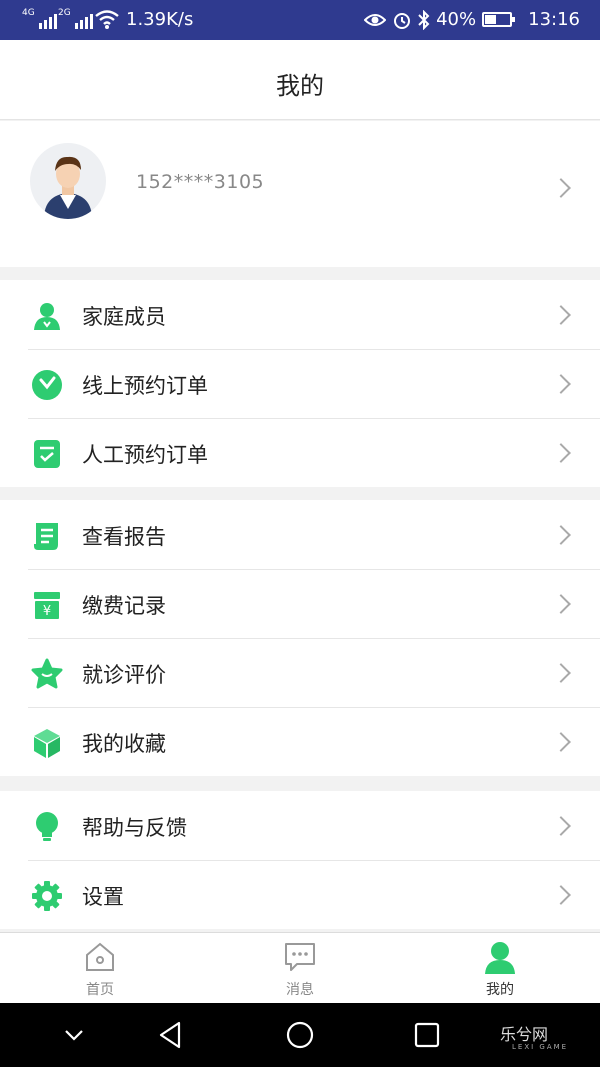 The image size is (600, 1067). Describe the element at coordinates (300, 825) in the screenshot. I see `menu-item-help-feedback: 帮助与反馈` at that location.